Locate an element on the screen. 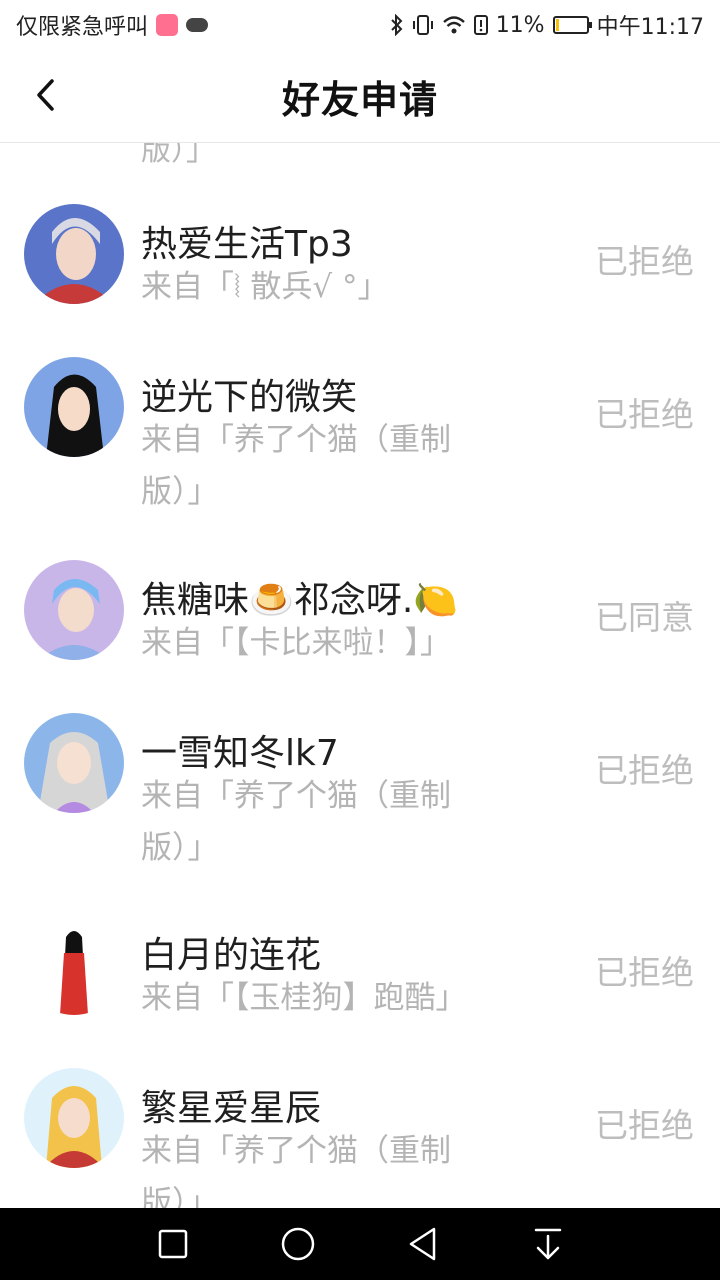 This screenshot has height=1280, width=720. download-arrow-icon is located at coordinates (547, 1244).